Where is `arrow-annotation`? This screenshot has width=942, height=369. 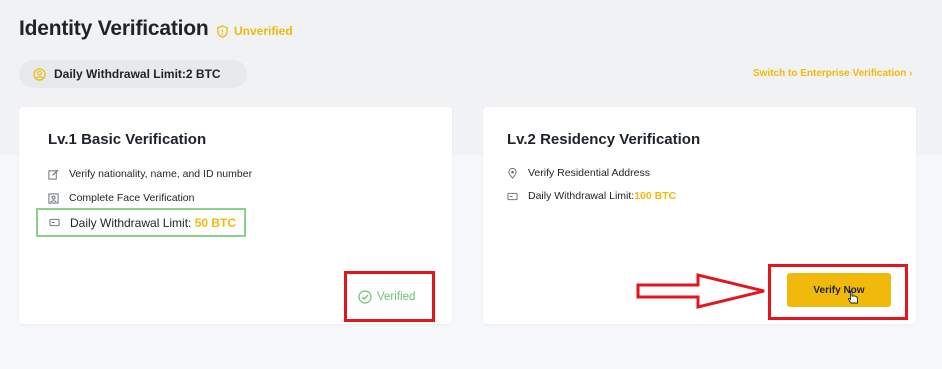 arrow-annotation is located at coordinates (700, 291).